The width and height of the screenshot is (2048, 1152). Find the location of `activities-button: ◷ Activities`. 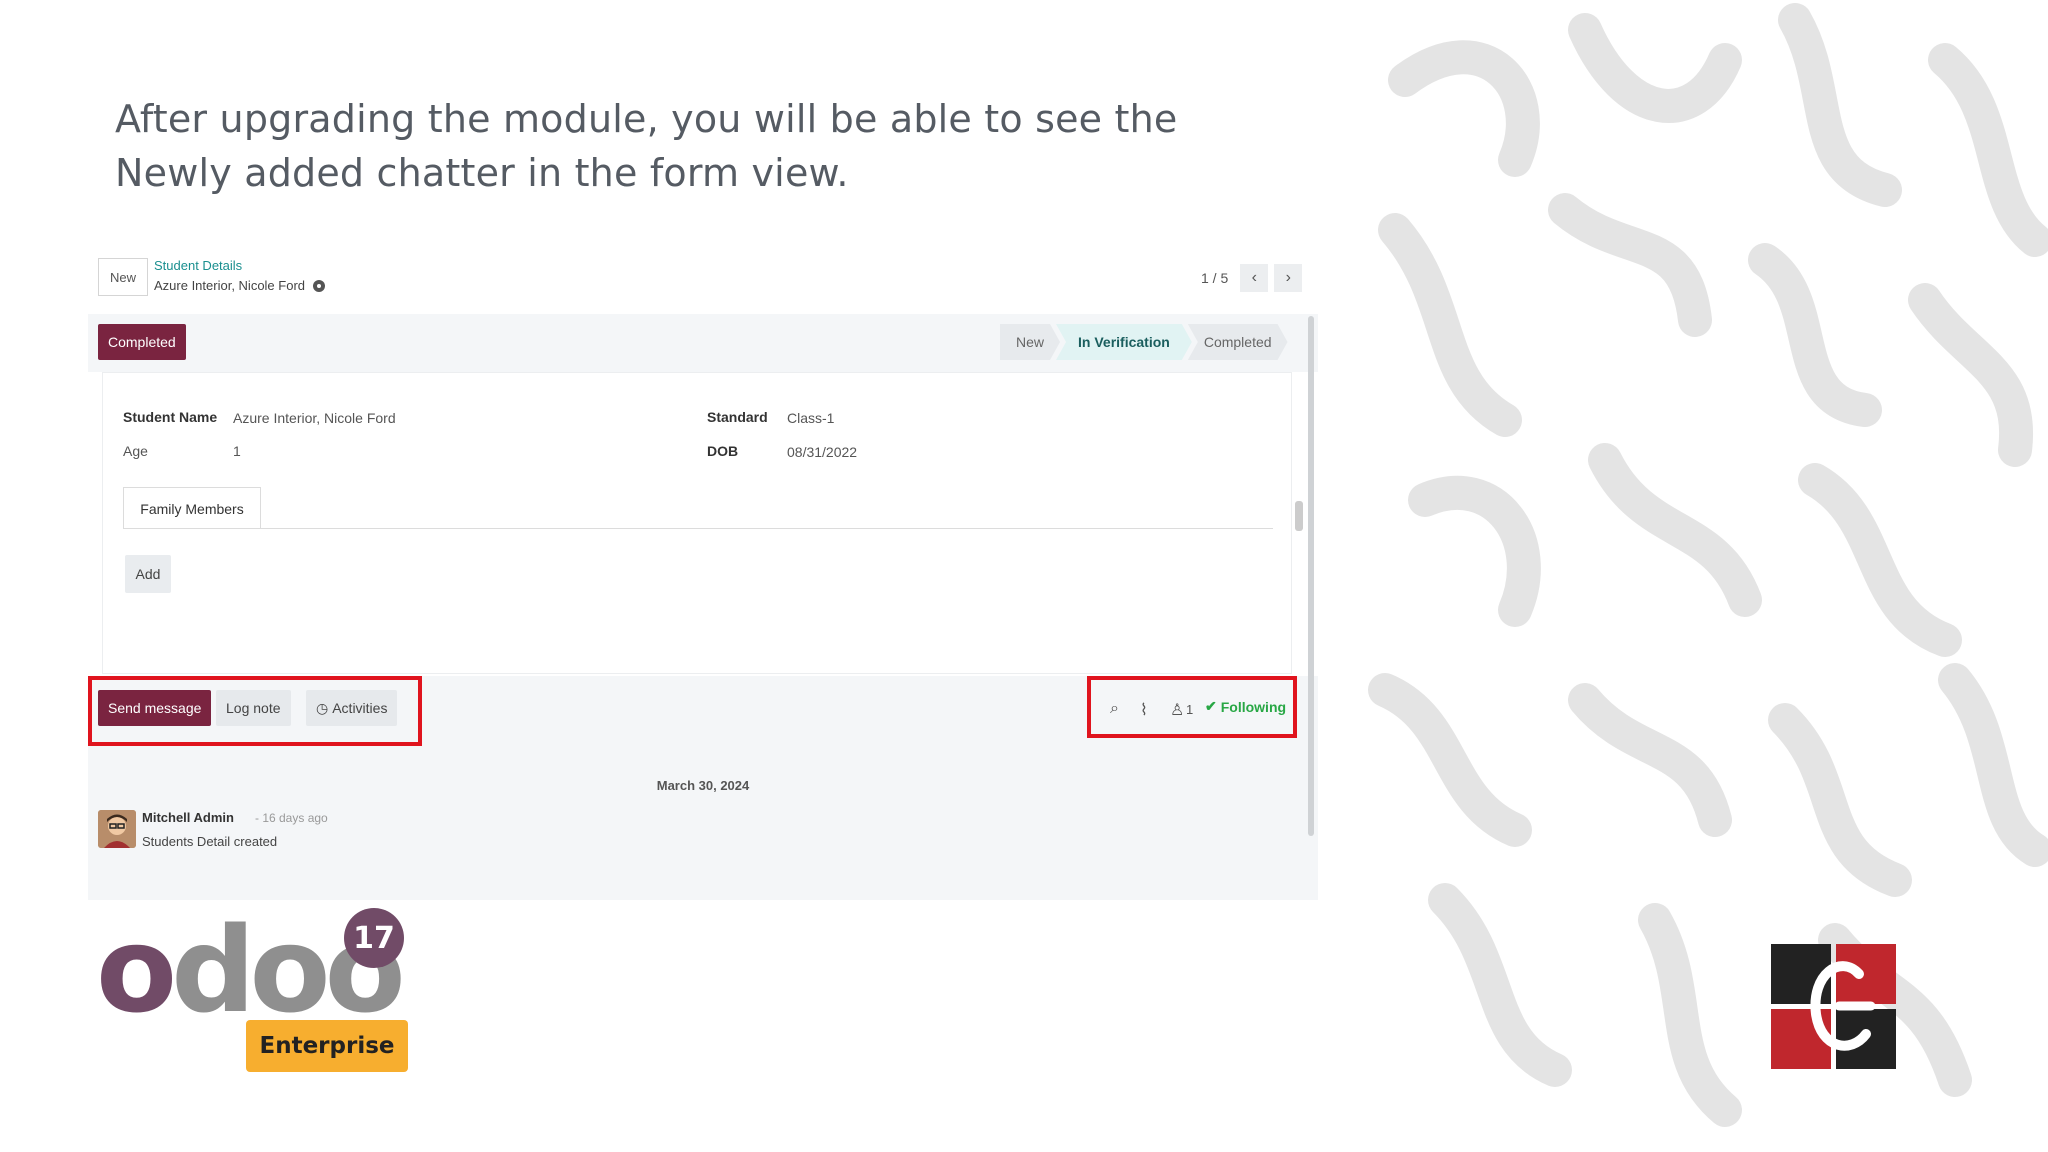

activities-button: ◷ Activities is located at coordinates (352, 708).